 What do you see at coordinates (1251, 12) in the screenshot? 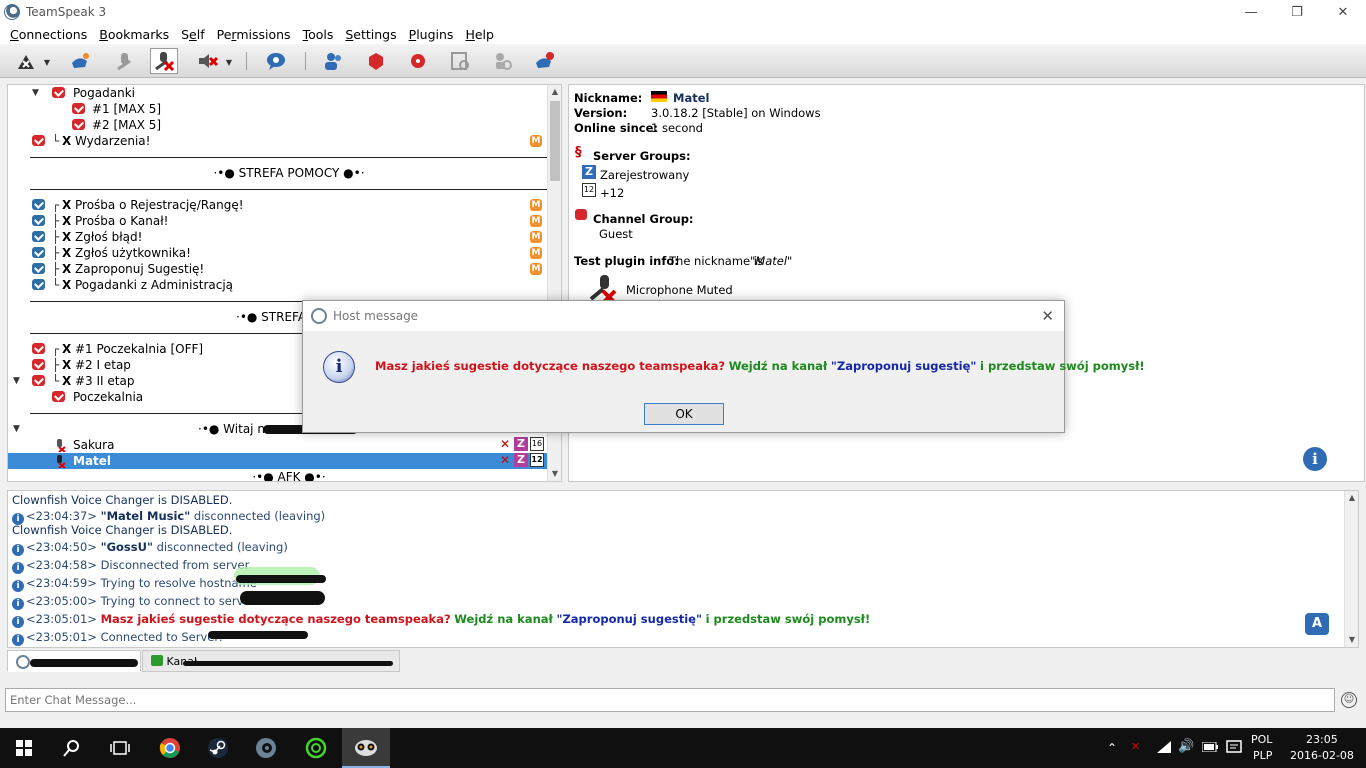
I see `minimize-button: —` at bounding box center [1251, 12].